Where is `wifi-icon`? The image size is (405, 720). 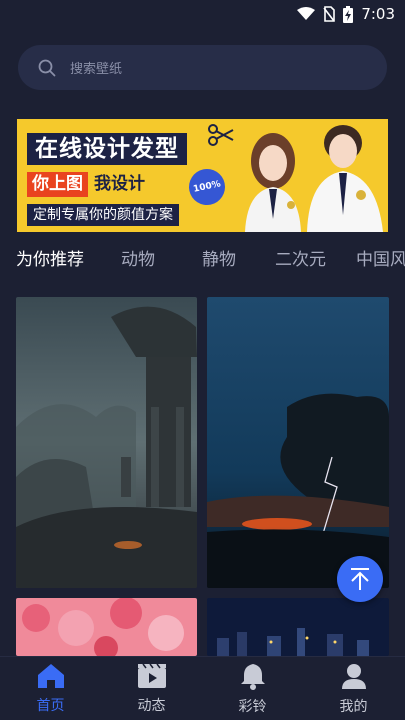
wifi-icon is located at coordinates (306, 13).